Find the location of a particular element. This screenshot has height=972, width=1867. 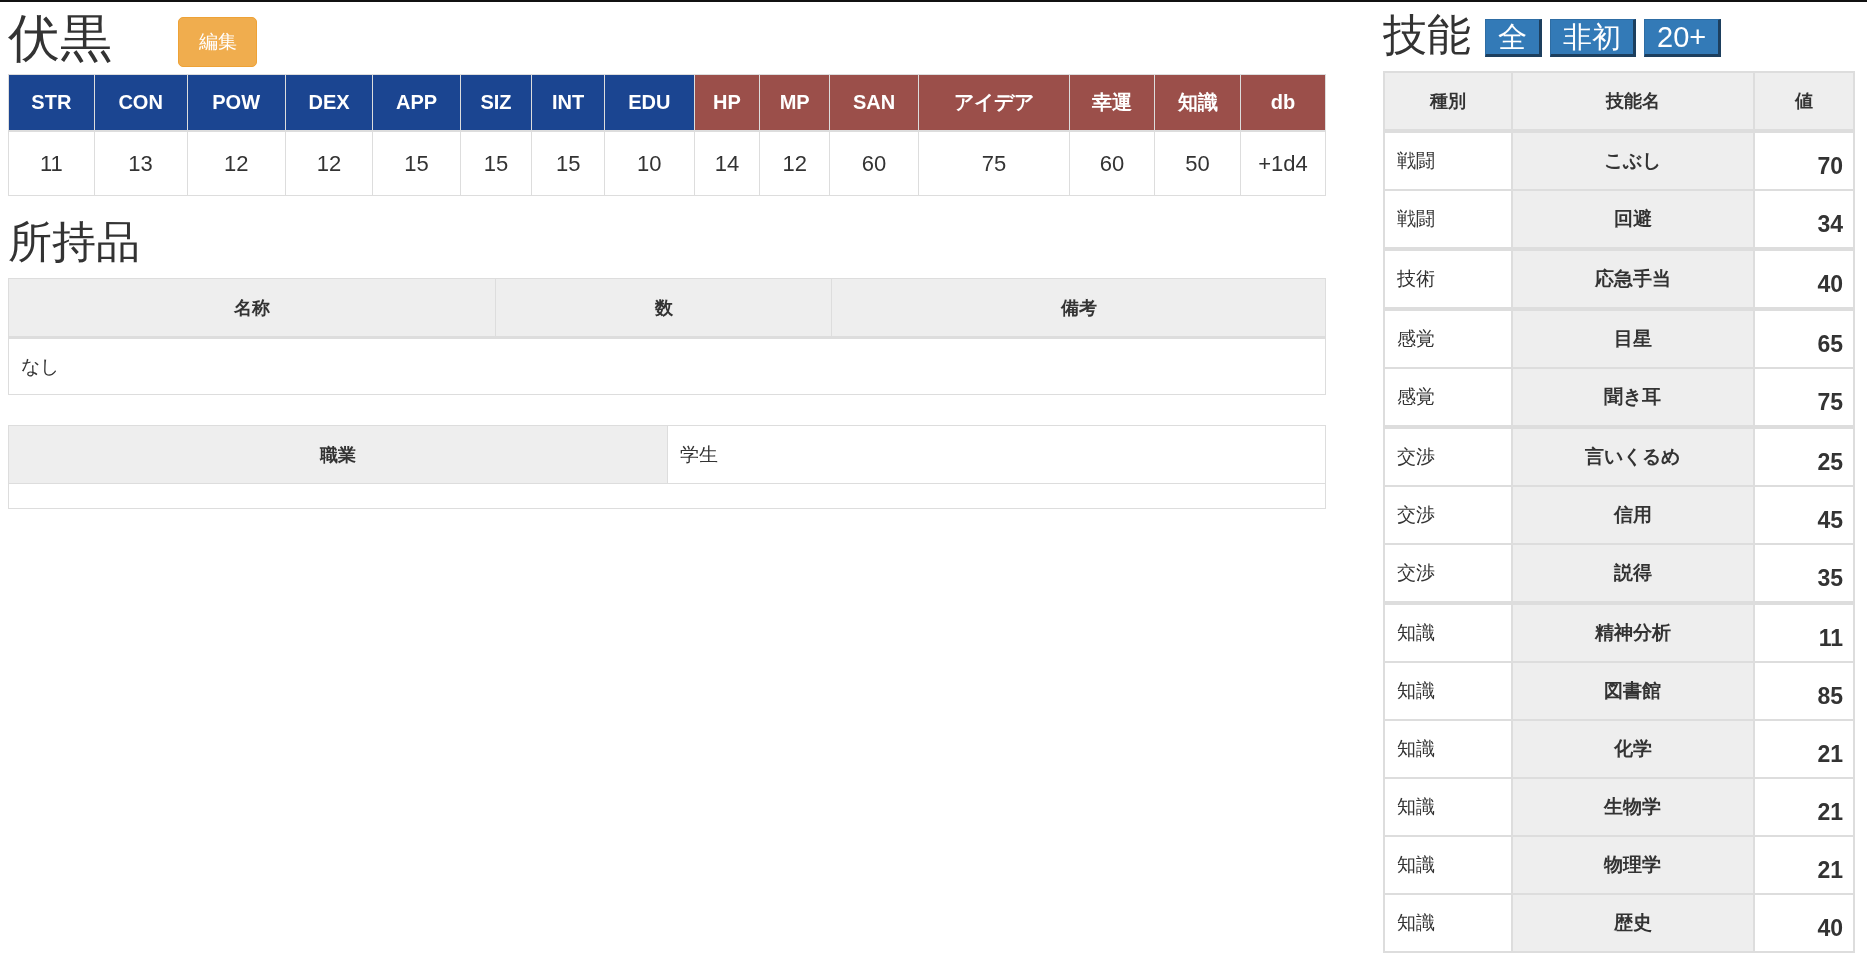

table-cell: 回避 is located at coordinates (1632, 219).